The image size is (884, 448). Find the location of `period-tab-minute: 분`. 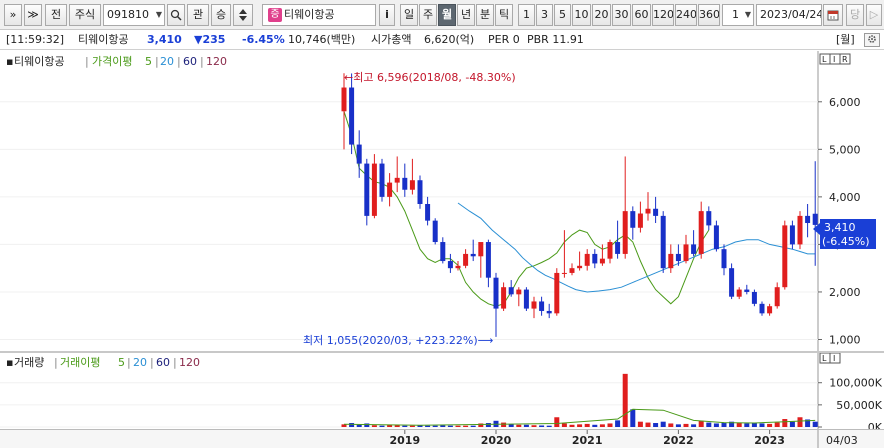

period-tab-minute: 분 is located at coordinates (485, 15).